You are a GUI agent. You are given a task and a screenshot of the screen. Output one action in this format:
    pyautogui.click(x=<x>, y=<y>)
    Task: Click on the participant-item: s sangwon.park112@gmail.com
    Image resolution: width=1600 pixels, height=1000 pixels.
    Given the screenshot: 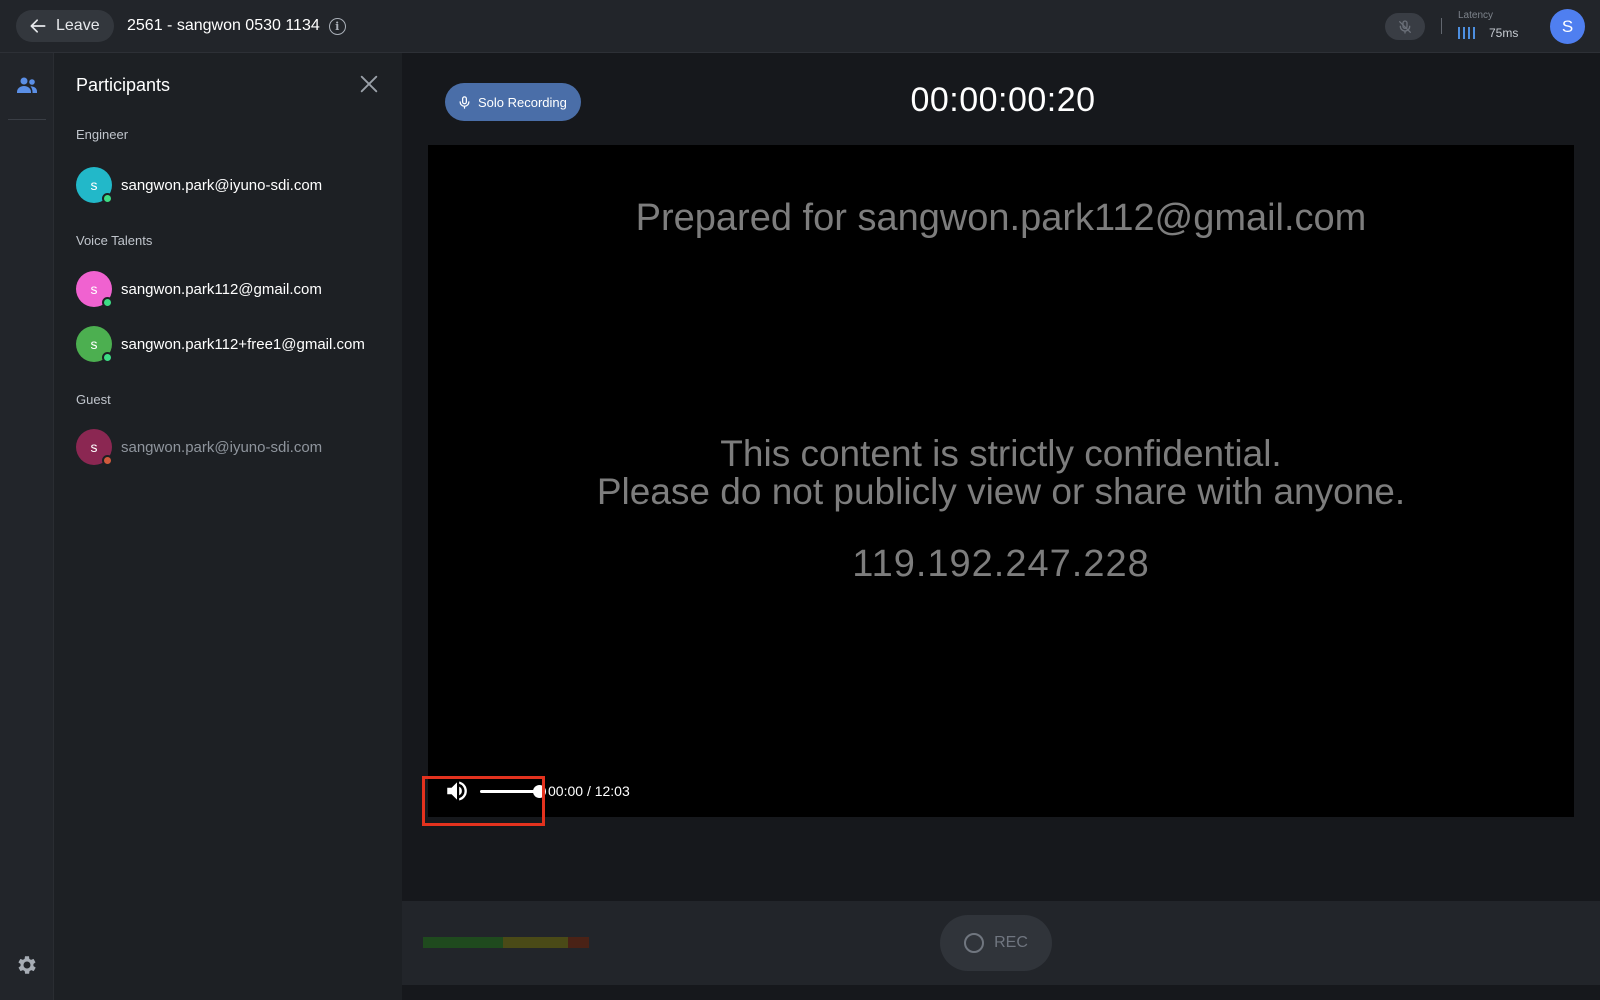 What is the action you would take?
    pyautogui.click(x=199, y=289)
    